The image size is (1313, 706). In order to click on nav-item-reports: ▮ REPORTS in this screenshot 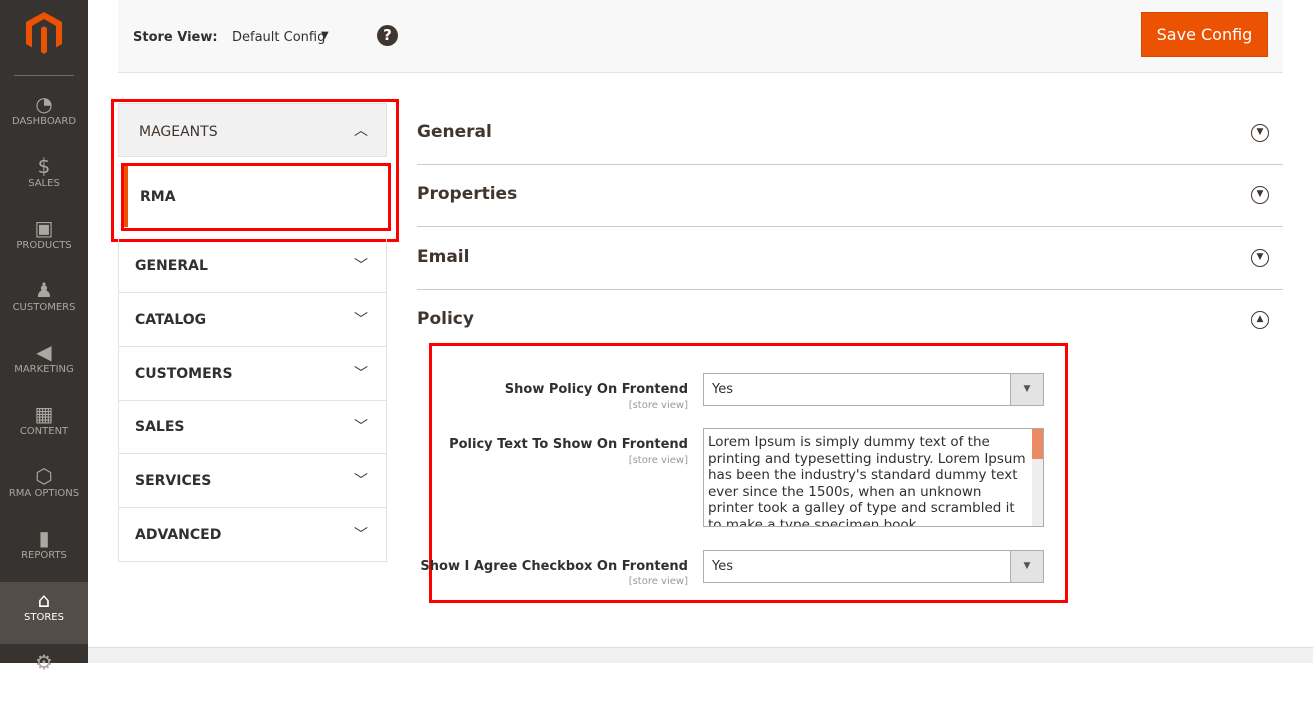, I will do `click(44, 551)`.